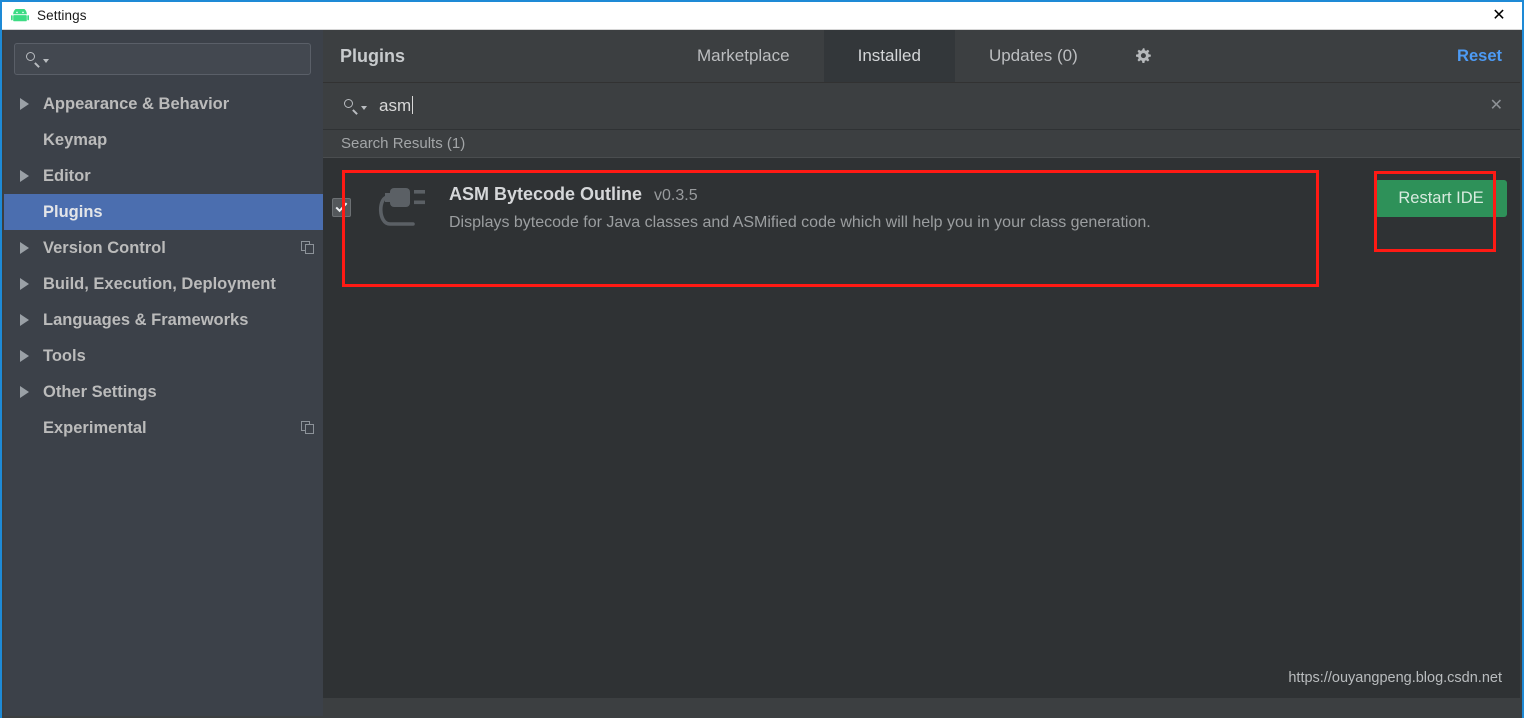 The height and width of the screenshot is (718, 1524). Describe the element at coordinates (67, 175) in the screenshot. I see `sidebar-item-label: Editor` at that location.